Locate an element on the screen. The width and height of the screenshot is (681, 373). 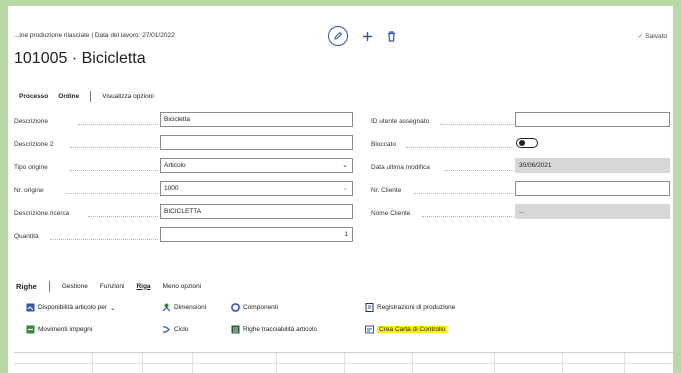
header-actions is located at coordinates (362, 36).